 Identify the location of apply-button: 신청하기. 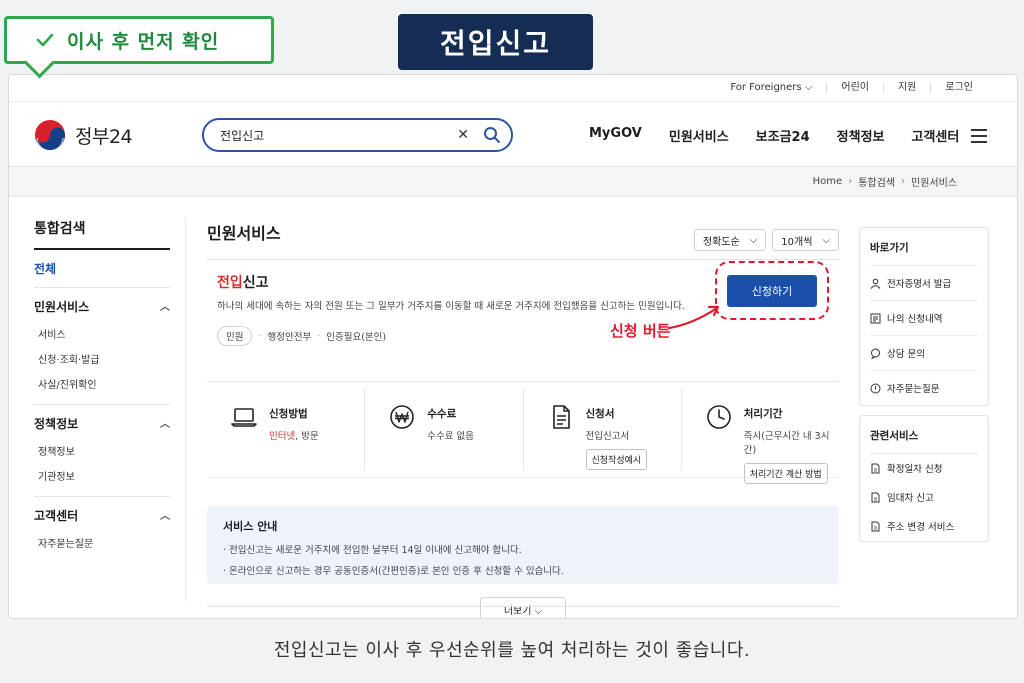
(772, 290).